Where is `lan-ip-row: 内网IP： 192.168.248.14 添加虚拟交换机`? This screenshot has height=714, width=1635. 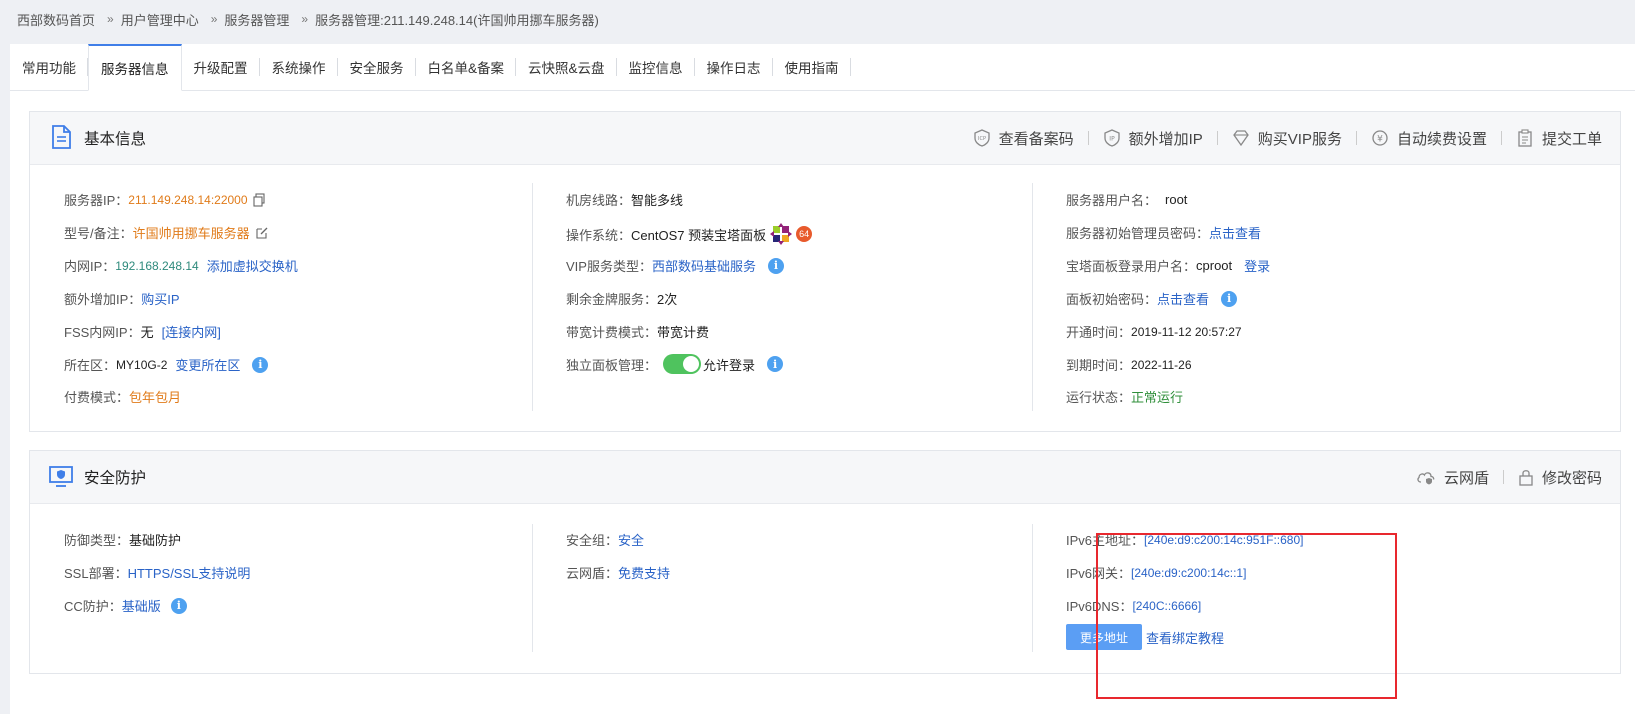 lan-ip-row: 内网IP： 192.168.248.14 添加虚拟交换机 is located at coordinates (181, 265).